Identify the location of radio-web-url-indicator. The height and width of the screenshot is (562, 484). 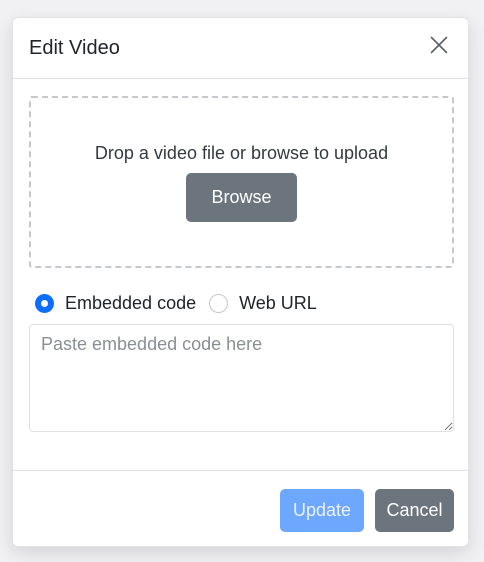
(219, 303).